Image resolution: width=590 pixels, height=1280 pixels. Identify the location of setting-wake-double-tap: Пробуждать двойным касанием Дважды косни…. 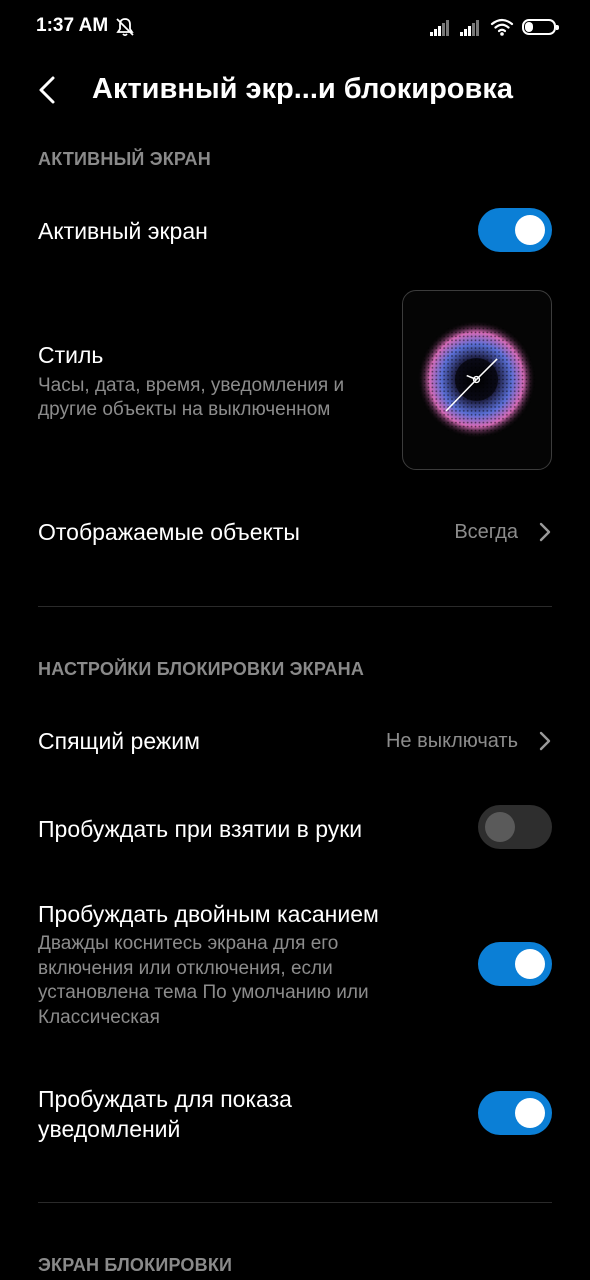
(295, 966).